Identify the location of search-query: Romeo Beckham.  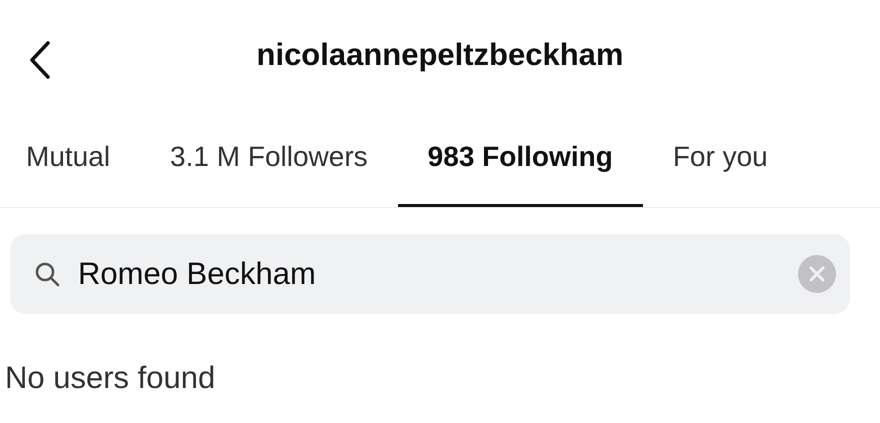
(197, 274).